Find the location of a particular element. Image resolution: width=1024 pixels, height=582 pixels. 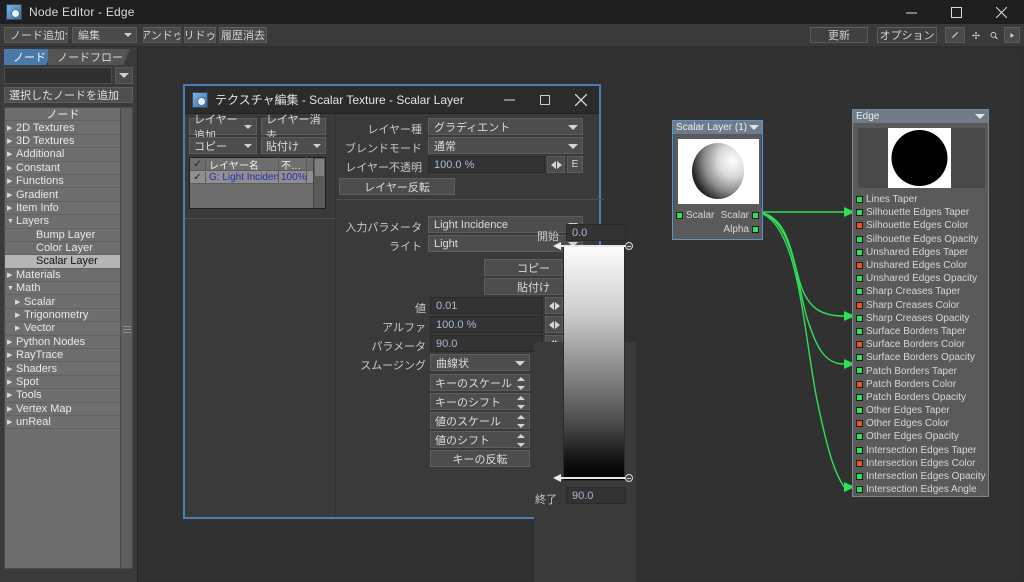

port-in-unshared-edges-color is located at coordinates (859, 265).